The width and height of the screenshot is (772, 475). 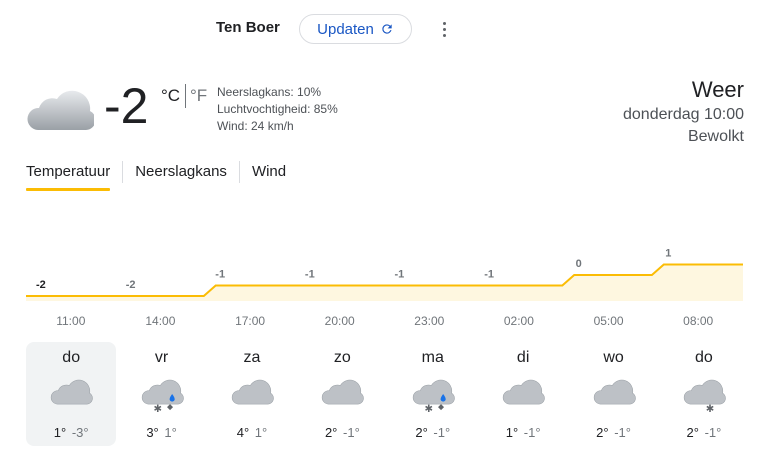 I want to click on weather-summary: Weer donderdag 10:00 Bewolkt, so click(x=683, y=112).